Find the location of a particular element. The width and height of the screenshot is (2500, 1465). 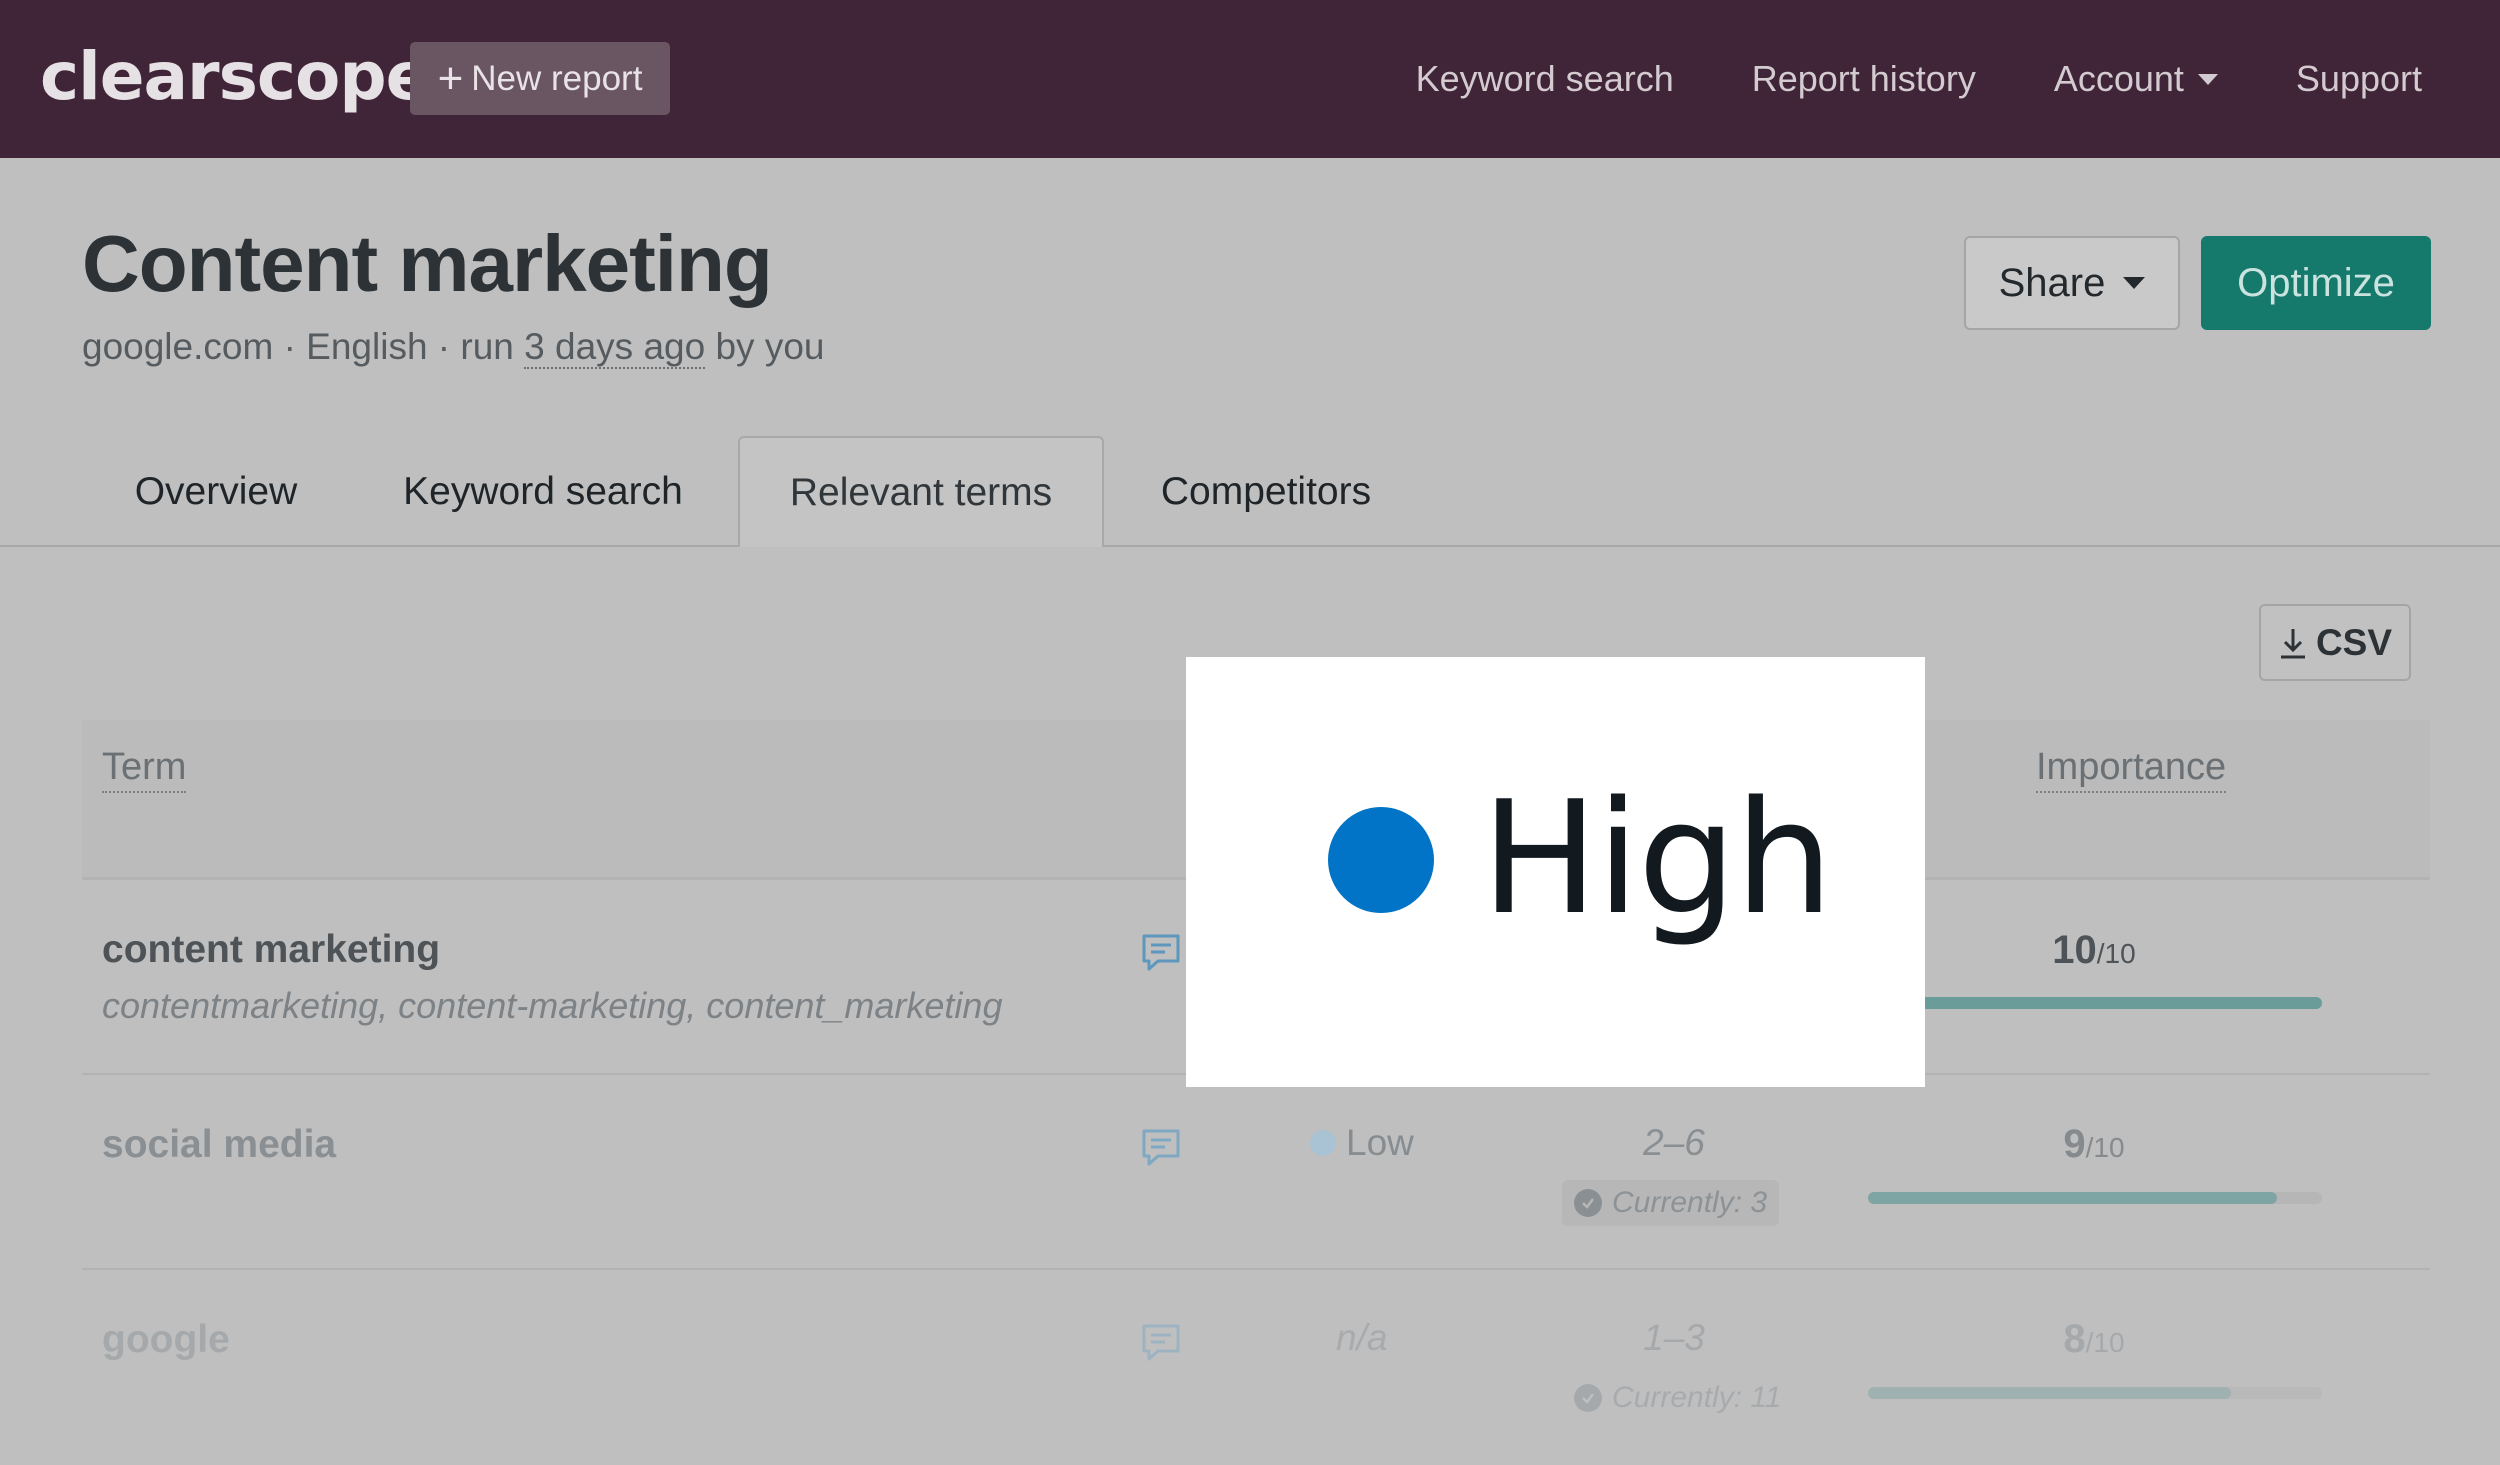

current-count-badge: Currently: 3 is located at coordinates (1671, 1203).